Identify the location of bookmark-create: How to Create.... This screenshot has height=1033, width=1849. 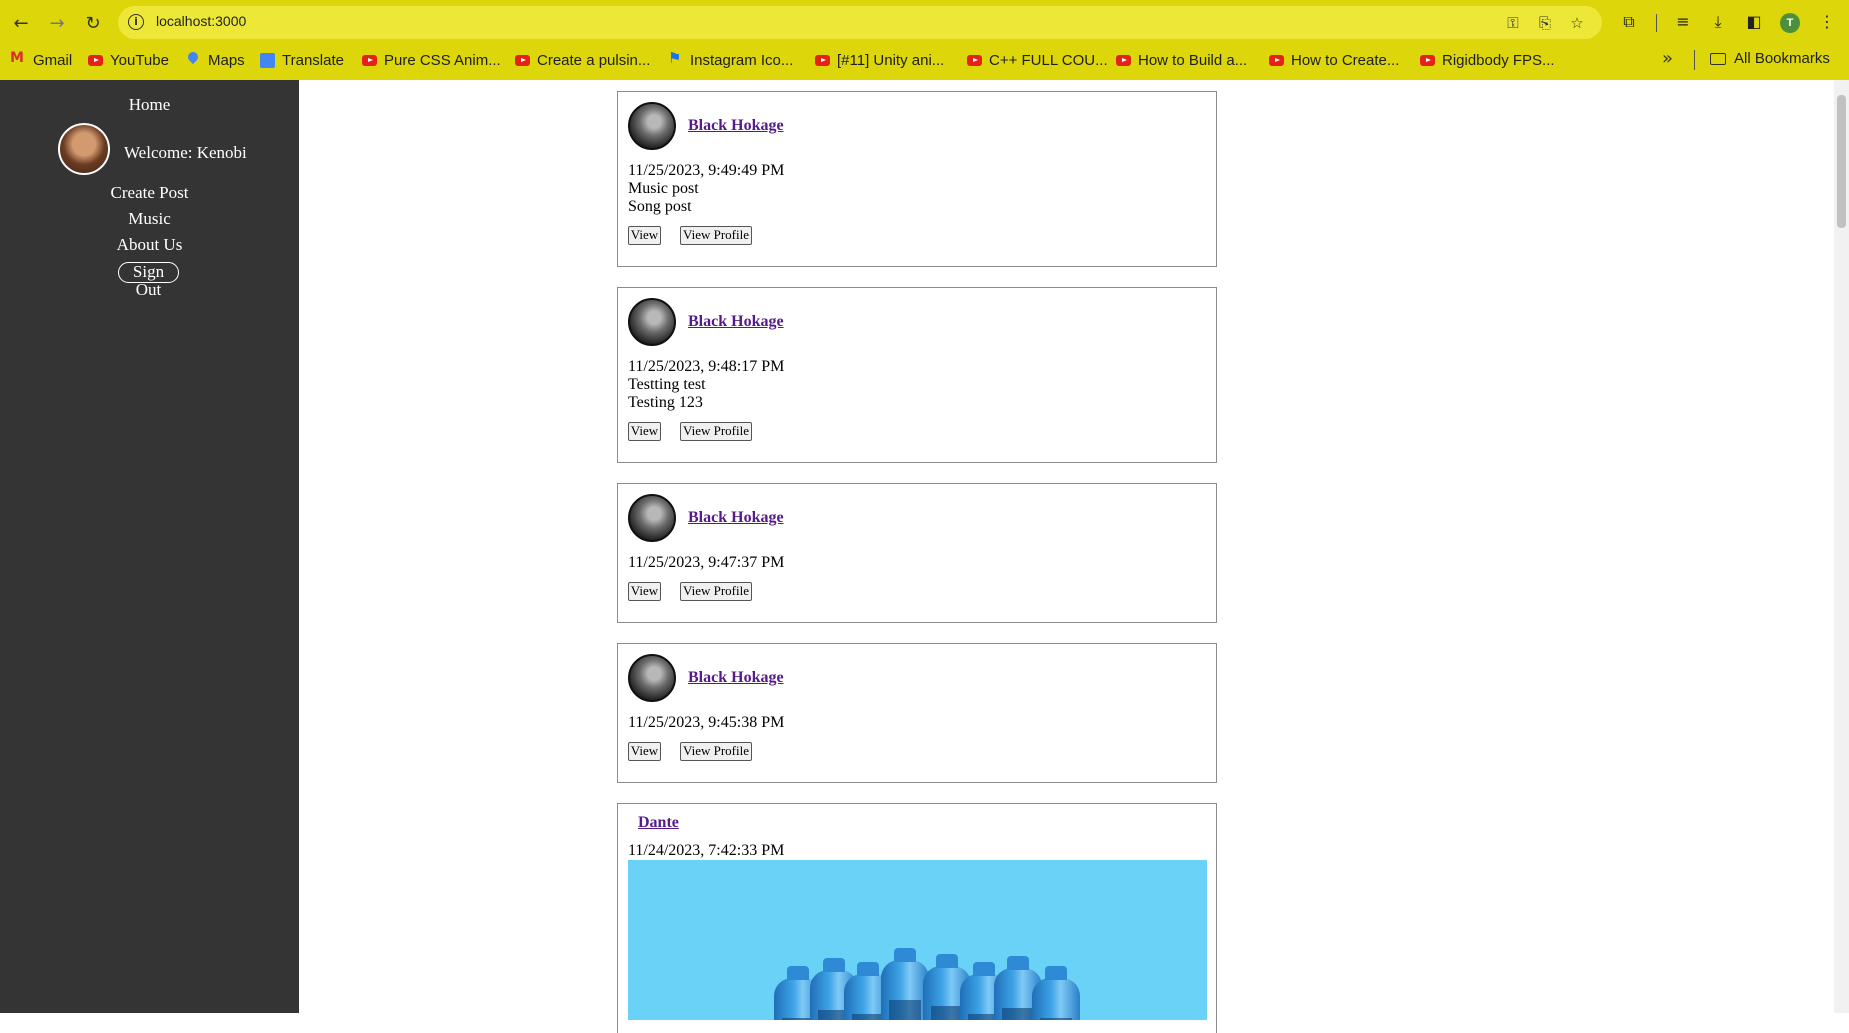
(1334, 60).